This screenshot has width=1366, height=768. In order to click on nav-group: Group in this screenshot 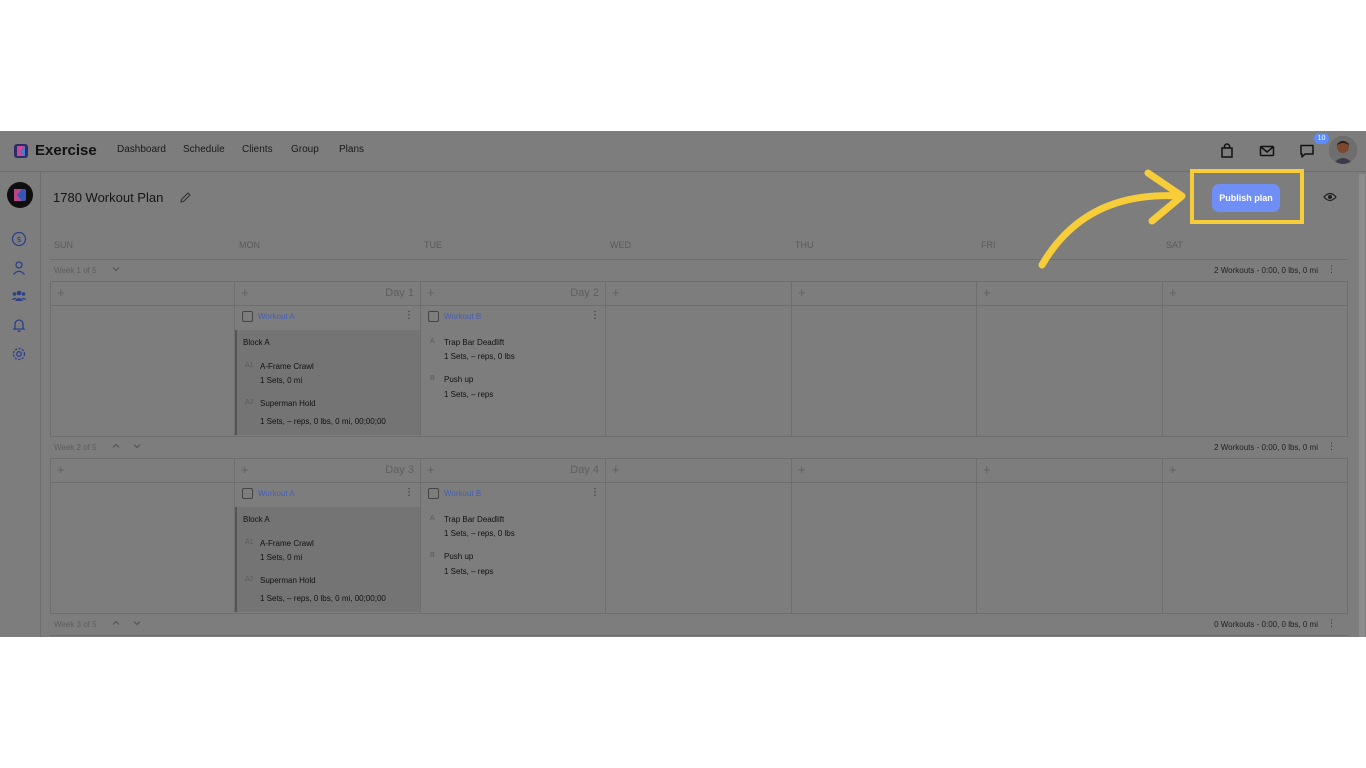, I will do `click(305, 149)`.